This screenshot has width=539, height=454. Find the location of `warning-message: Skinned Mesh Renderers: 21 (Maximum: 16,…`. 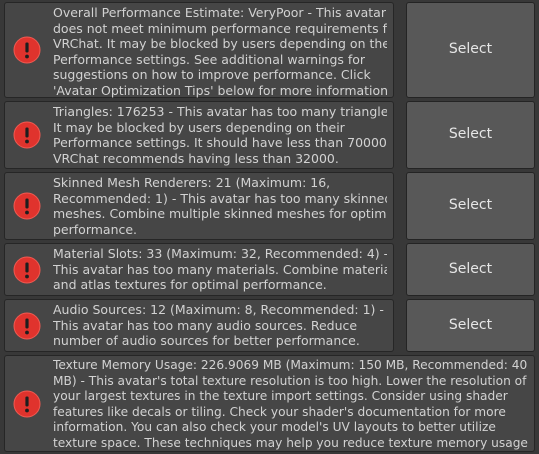

warning-message: Skinned Mesh Renderers: 21 (Maximum: 16,… is located at coordinates (220, 206).